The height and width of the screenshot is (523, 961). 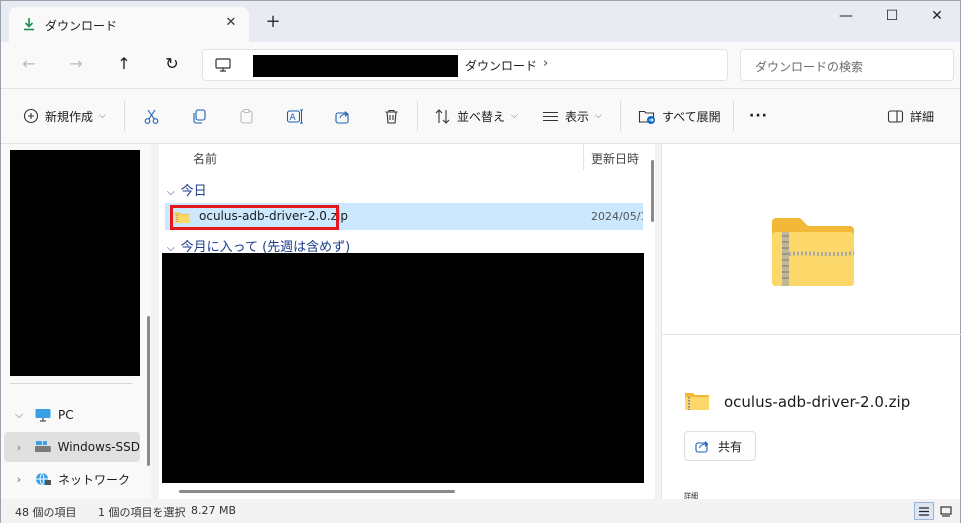 I want to click on view-label: 表示, so click(x=577, y=116).